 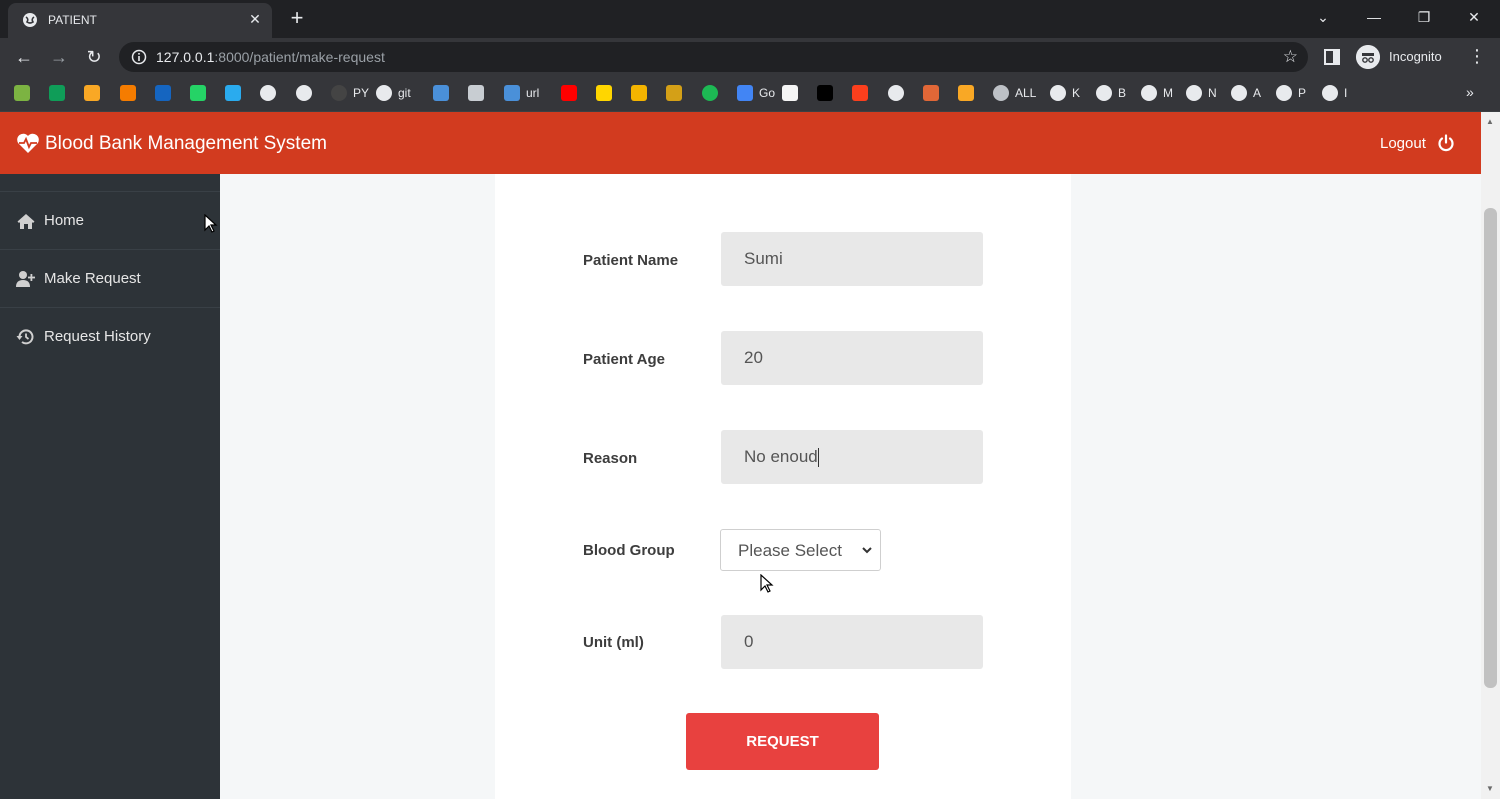 What do you see at coordinates (1290, 57) in the screenshot?
I see `bookmark-star-icon: ☆` at bounding box center [1290, 57].